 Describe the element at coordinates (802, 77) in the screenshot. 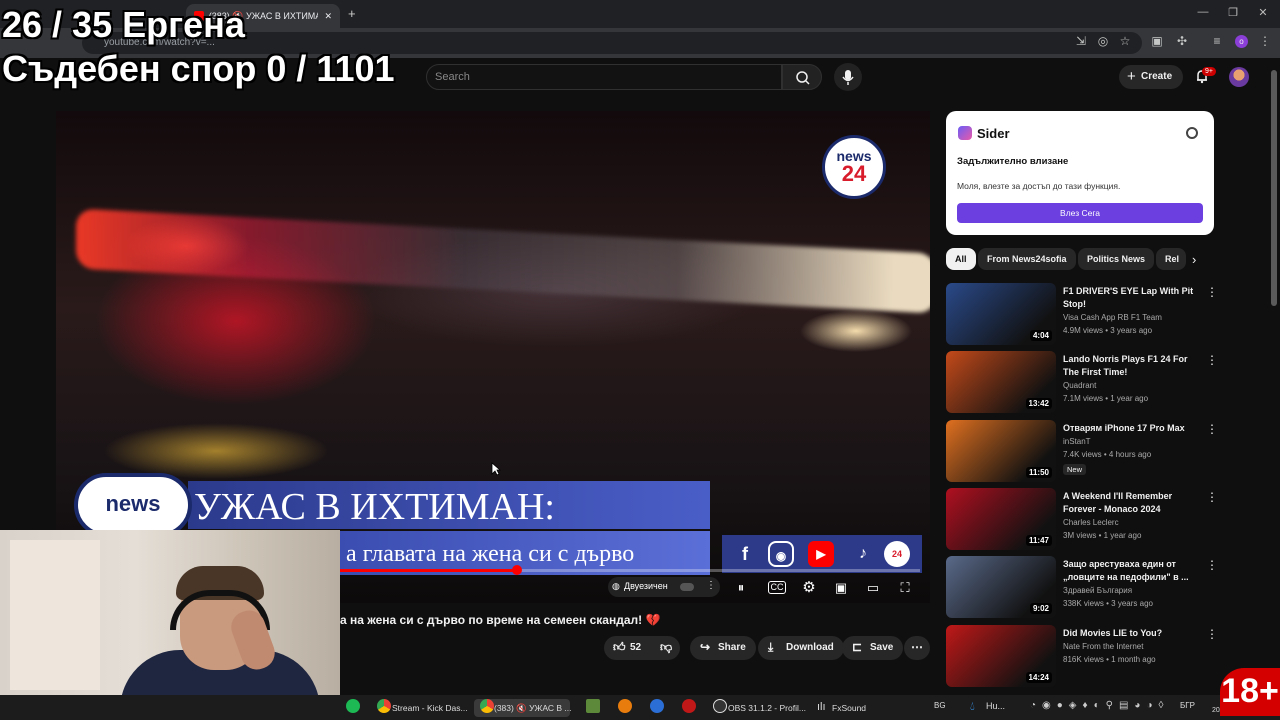

I see `search-button` at that location.